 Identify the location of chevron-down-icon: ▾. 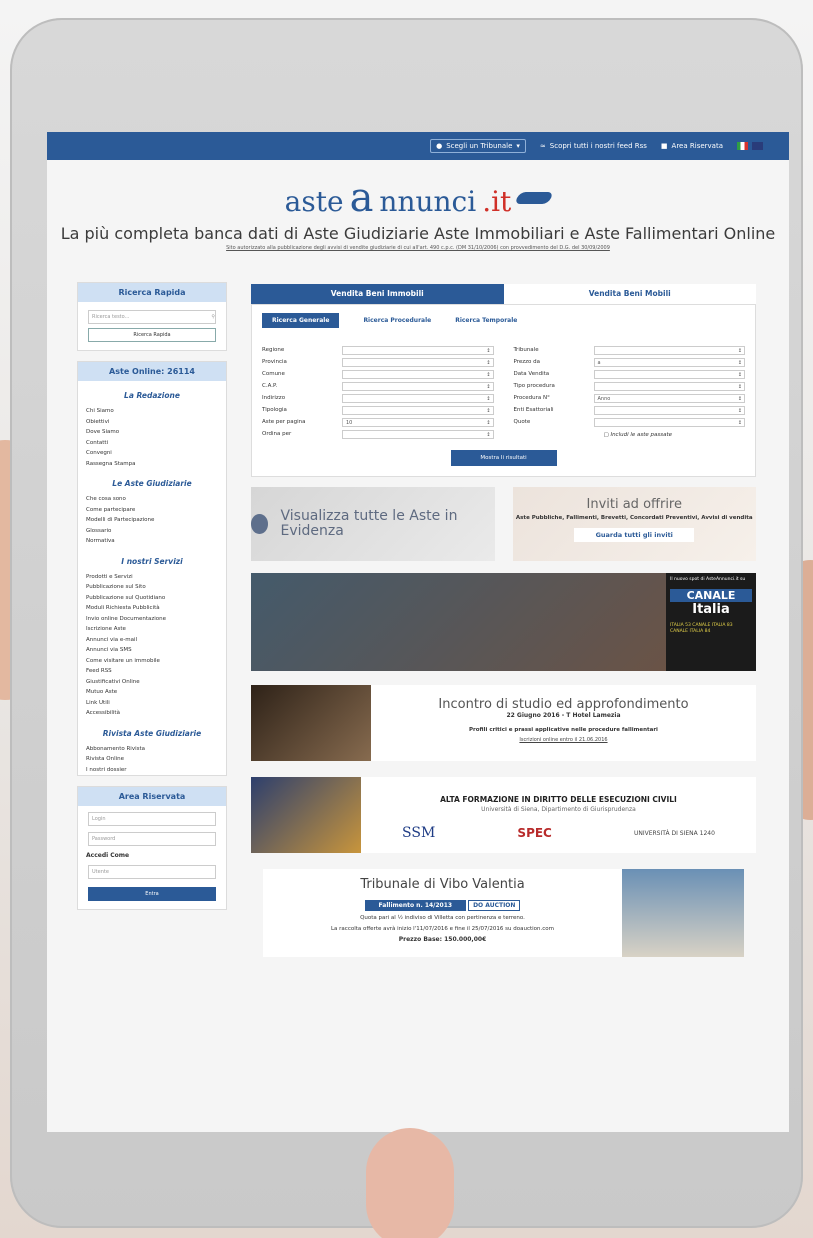
(518, 146).